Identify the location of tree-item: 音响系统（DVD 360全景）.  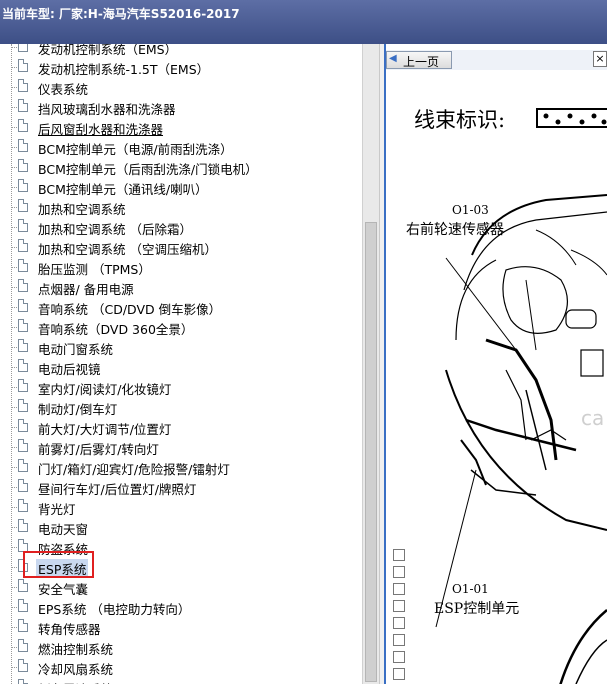
(181, 327).